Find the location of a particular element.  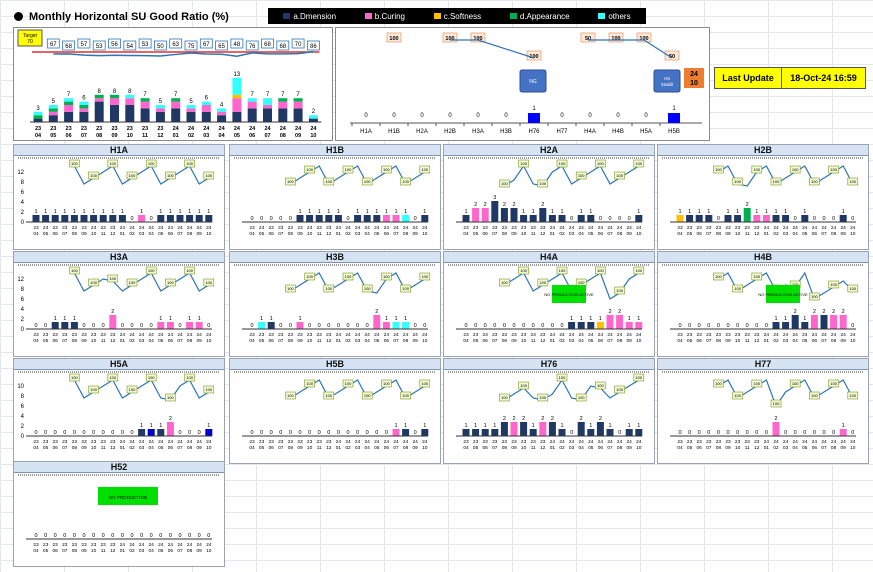

x-tick-label: 06 is located at coordinates (486, 341).